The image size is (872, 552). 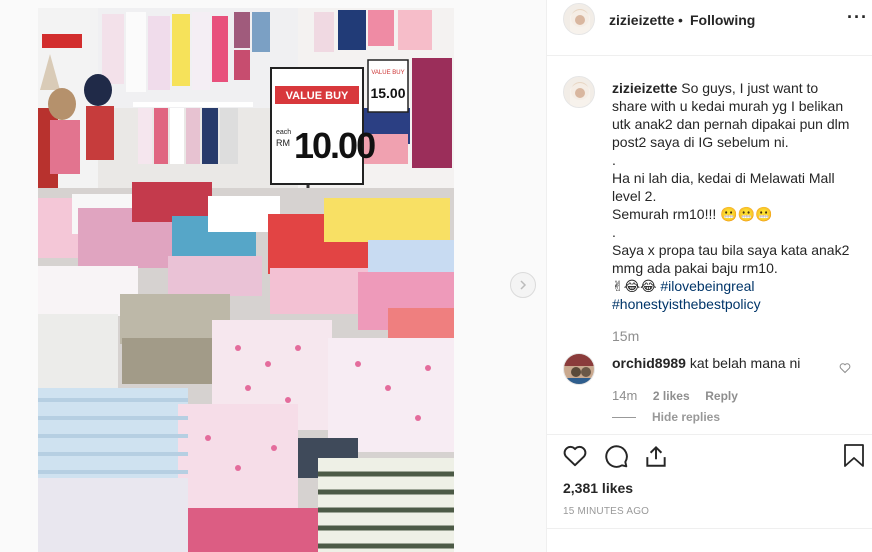 I want to click on comment-text: kat belah mana ni, so click(x=745, y=363).